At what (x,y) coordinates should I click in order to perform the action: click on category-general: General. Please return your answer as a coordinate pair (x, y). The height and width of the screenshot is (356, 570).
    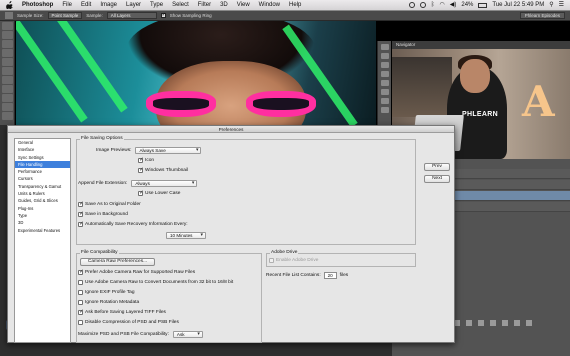
    Looking at the image, I should click on (42, 142).